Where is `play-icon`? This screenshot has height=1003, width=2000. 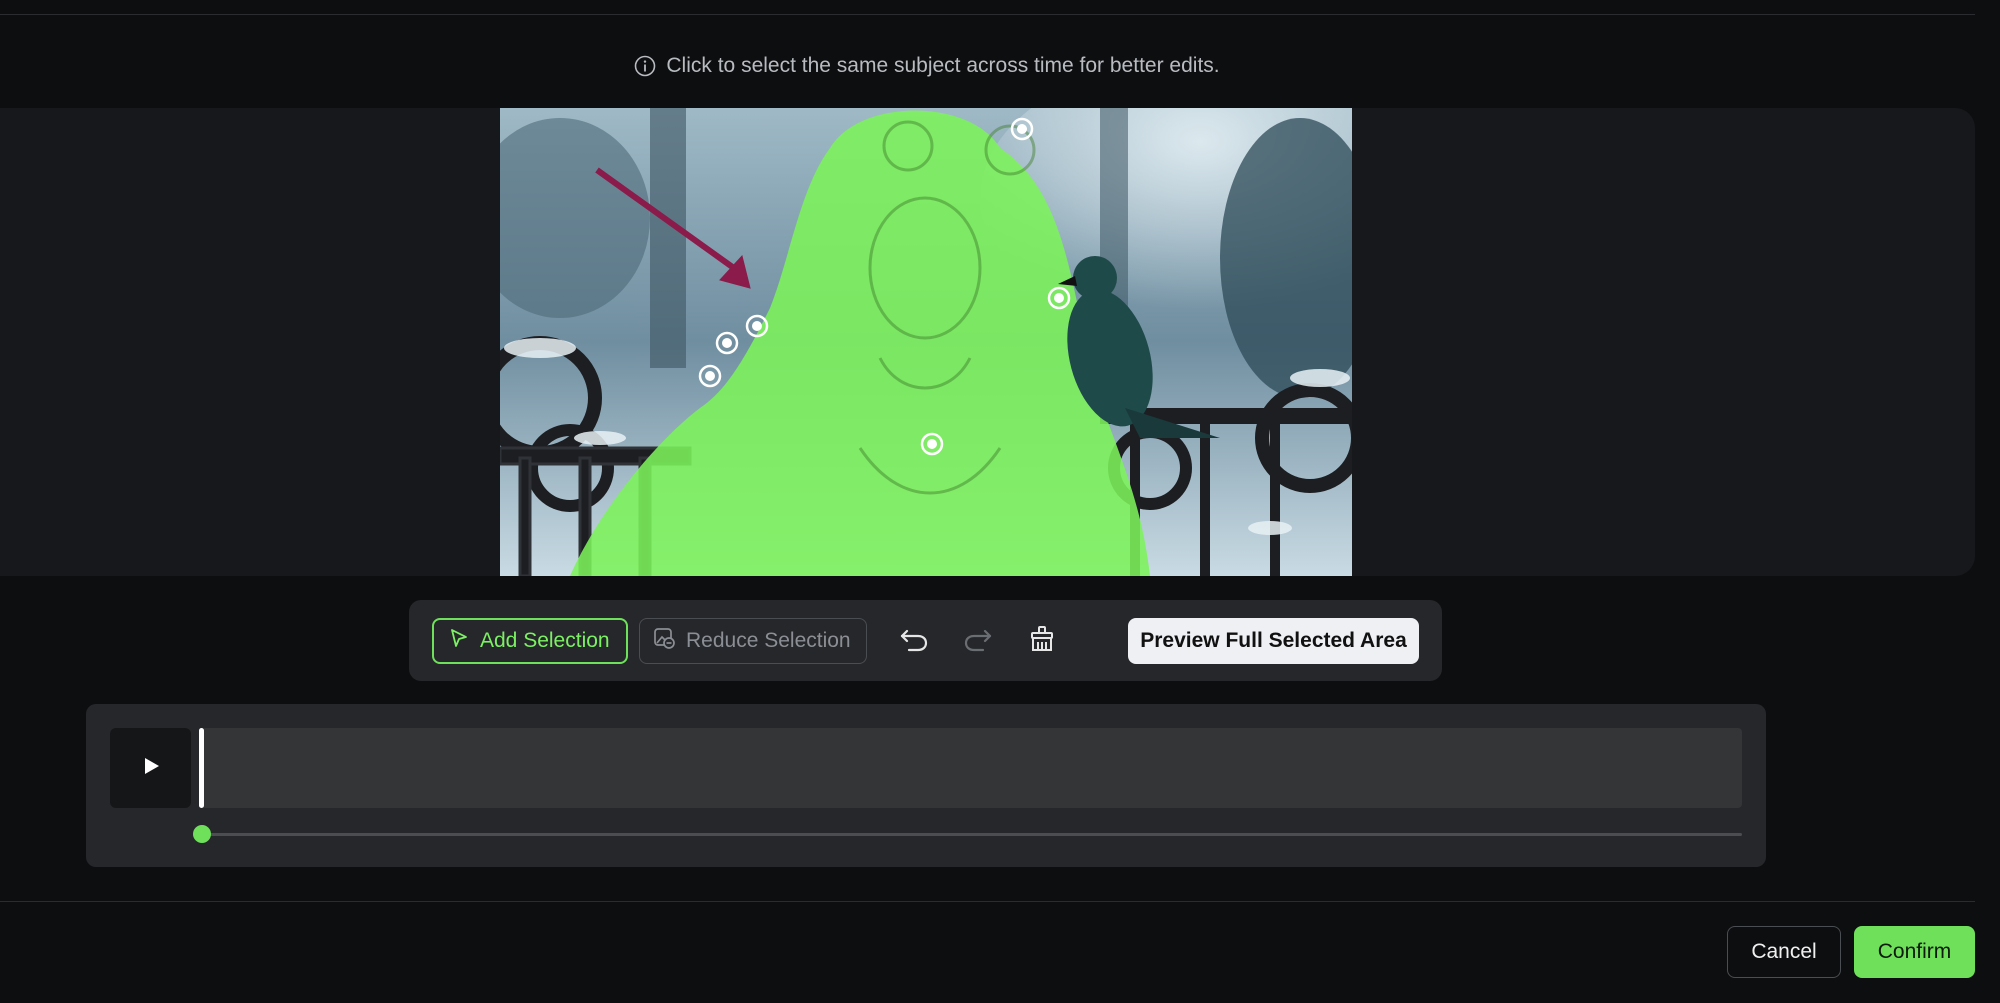
play-icon is located at coordinates (151, 768).